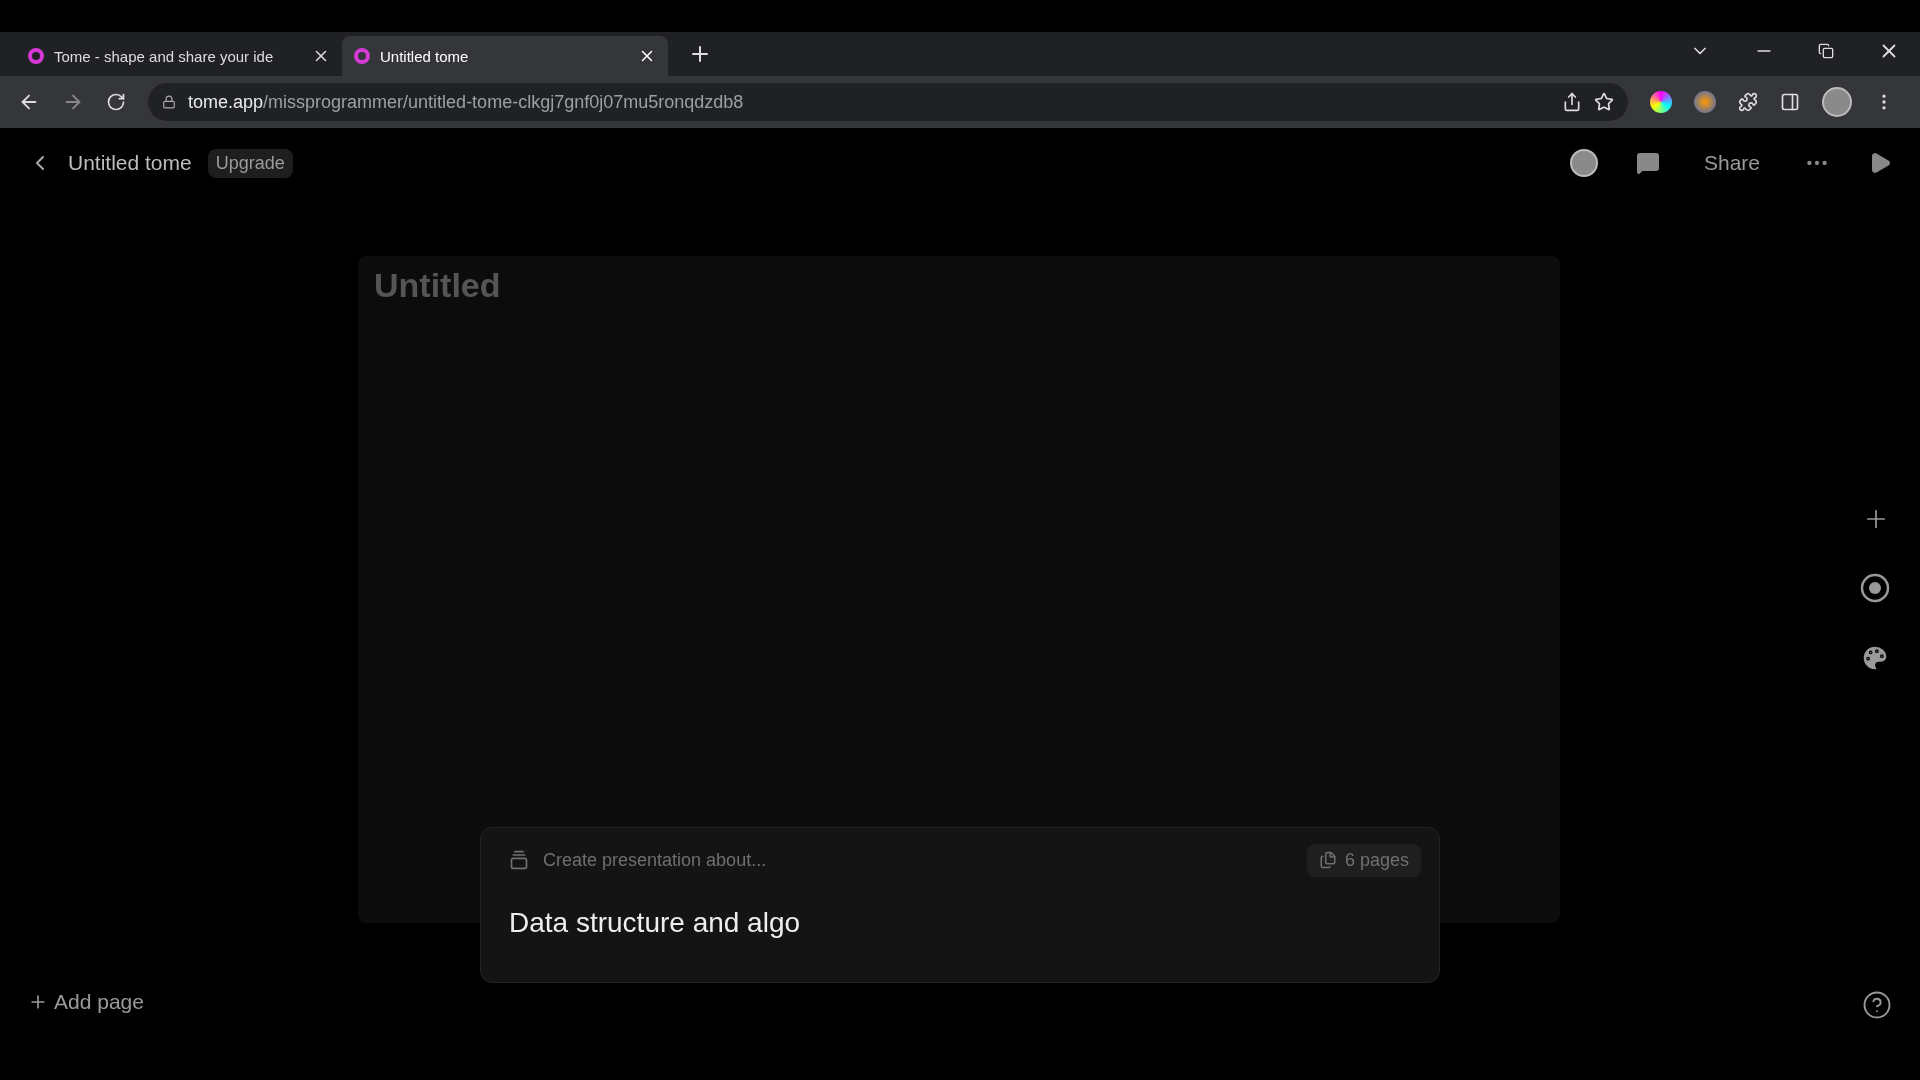 The image size is (1920, 1080). What do you see at coordinates (1731, 163) in the screenshot?
I see `share-button: Share` at bounding box center [1731, 163].